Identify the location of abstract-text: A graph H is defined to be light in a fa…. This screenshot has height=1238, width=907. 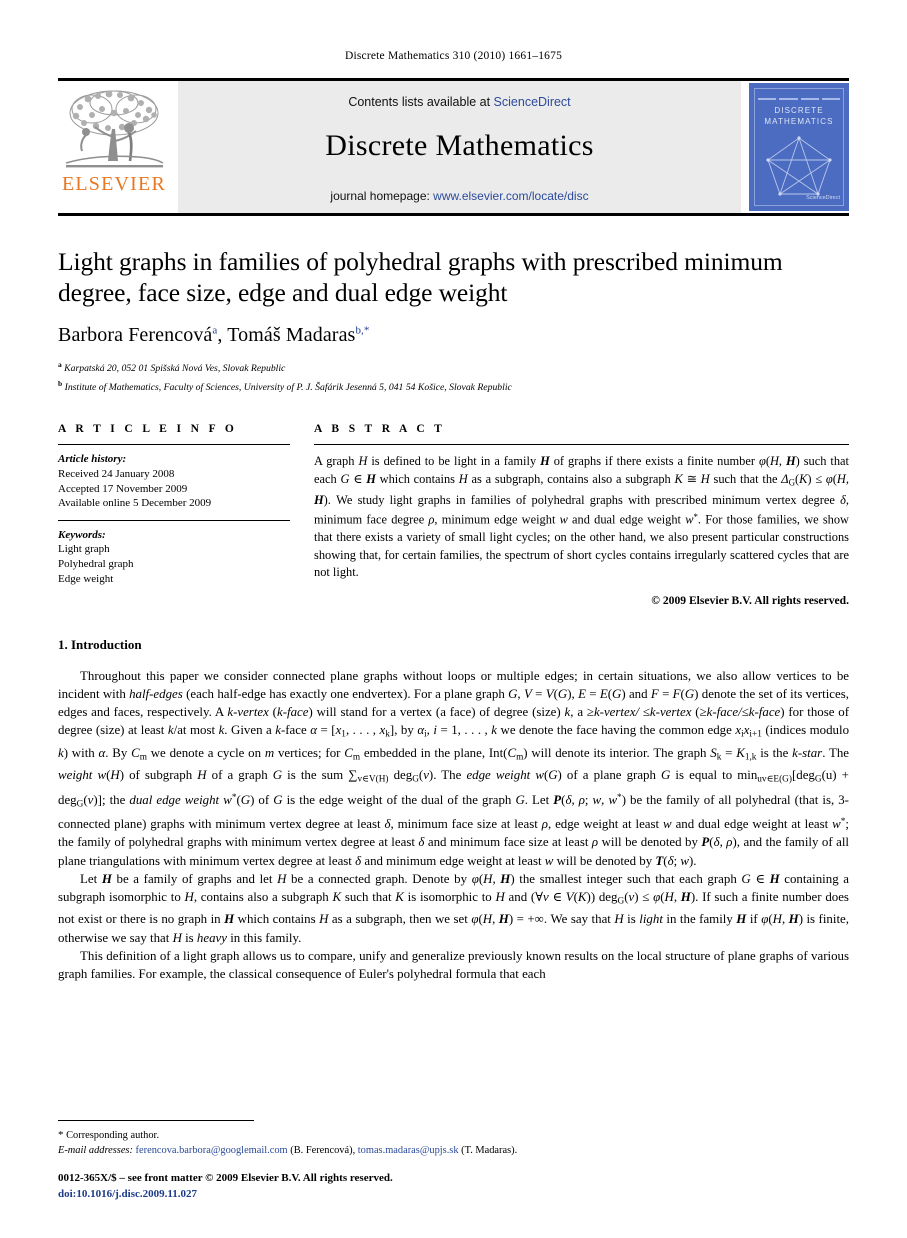
(582, 517).